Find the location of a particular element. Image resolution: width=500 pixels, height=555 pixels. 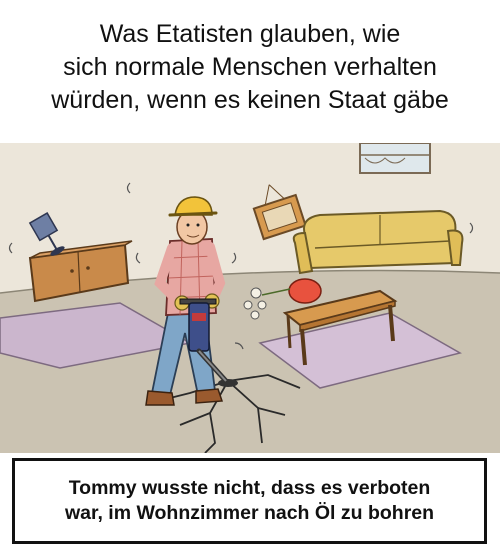

title-line-1: Was Etatisten glauben, wie is located at coordinates (250, 34).